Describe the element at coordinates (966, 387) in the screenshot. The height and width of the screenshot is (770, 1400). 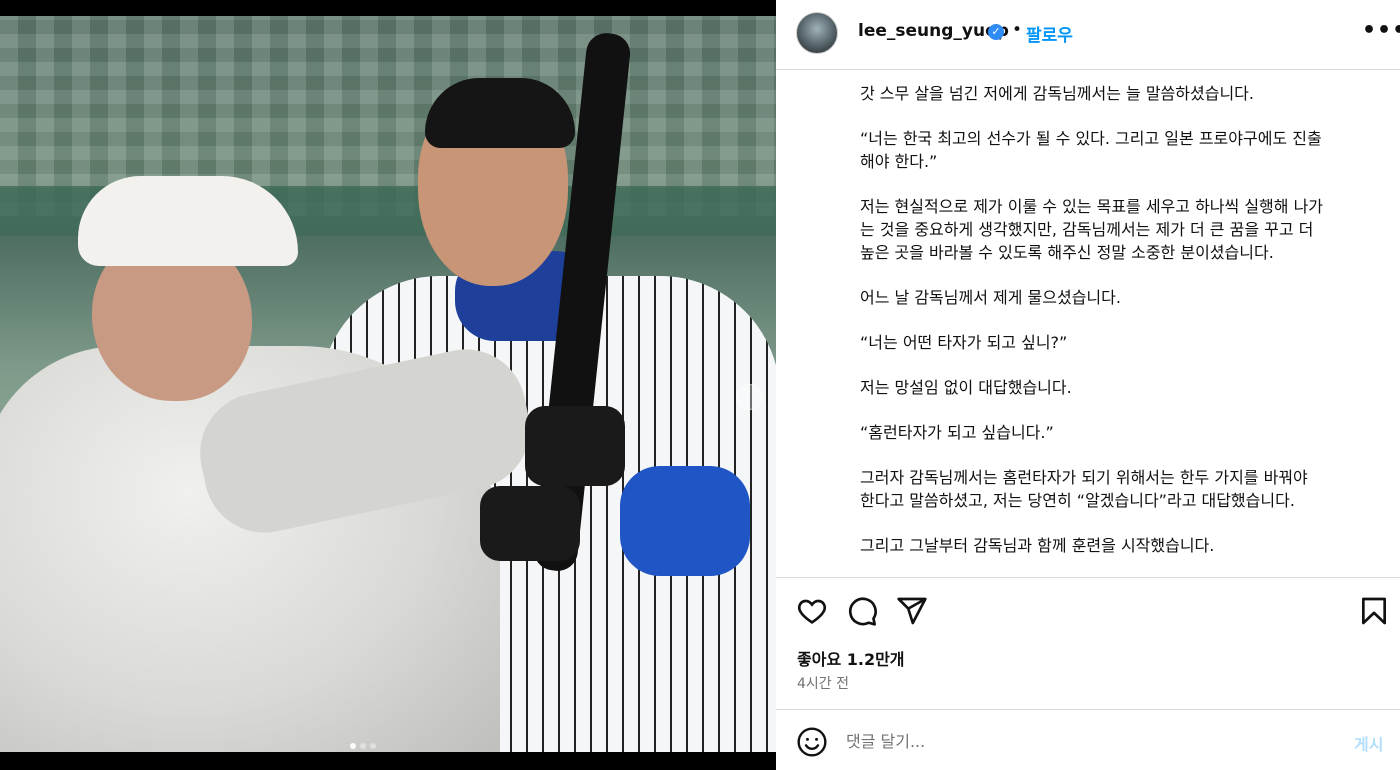
I see `caption-paragraph: 저는 망설임 없이 대답했습니다.` at that location.